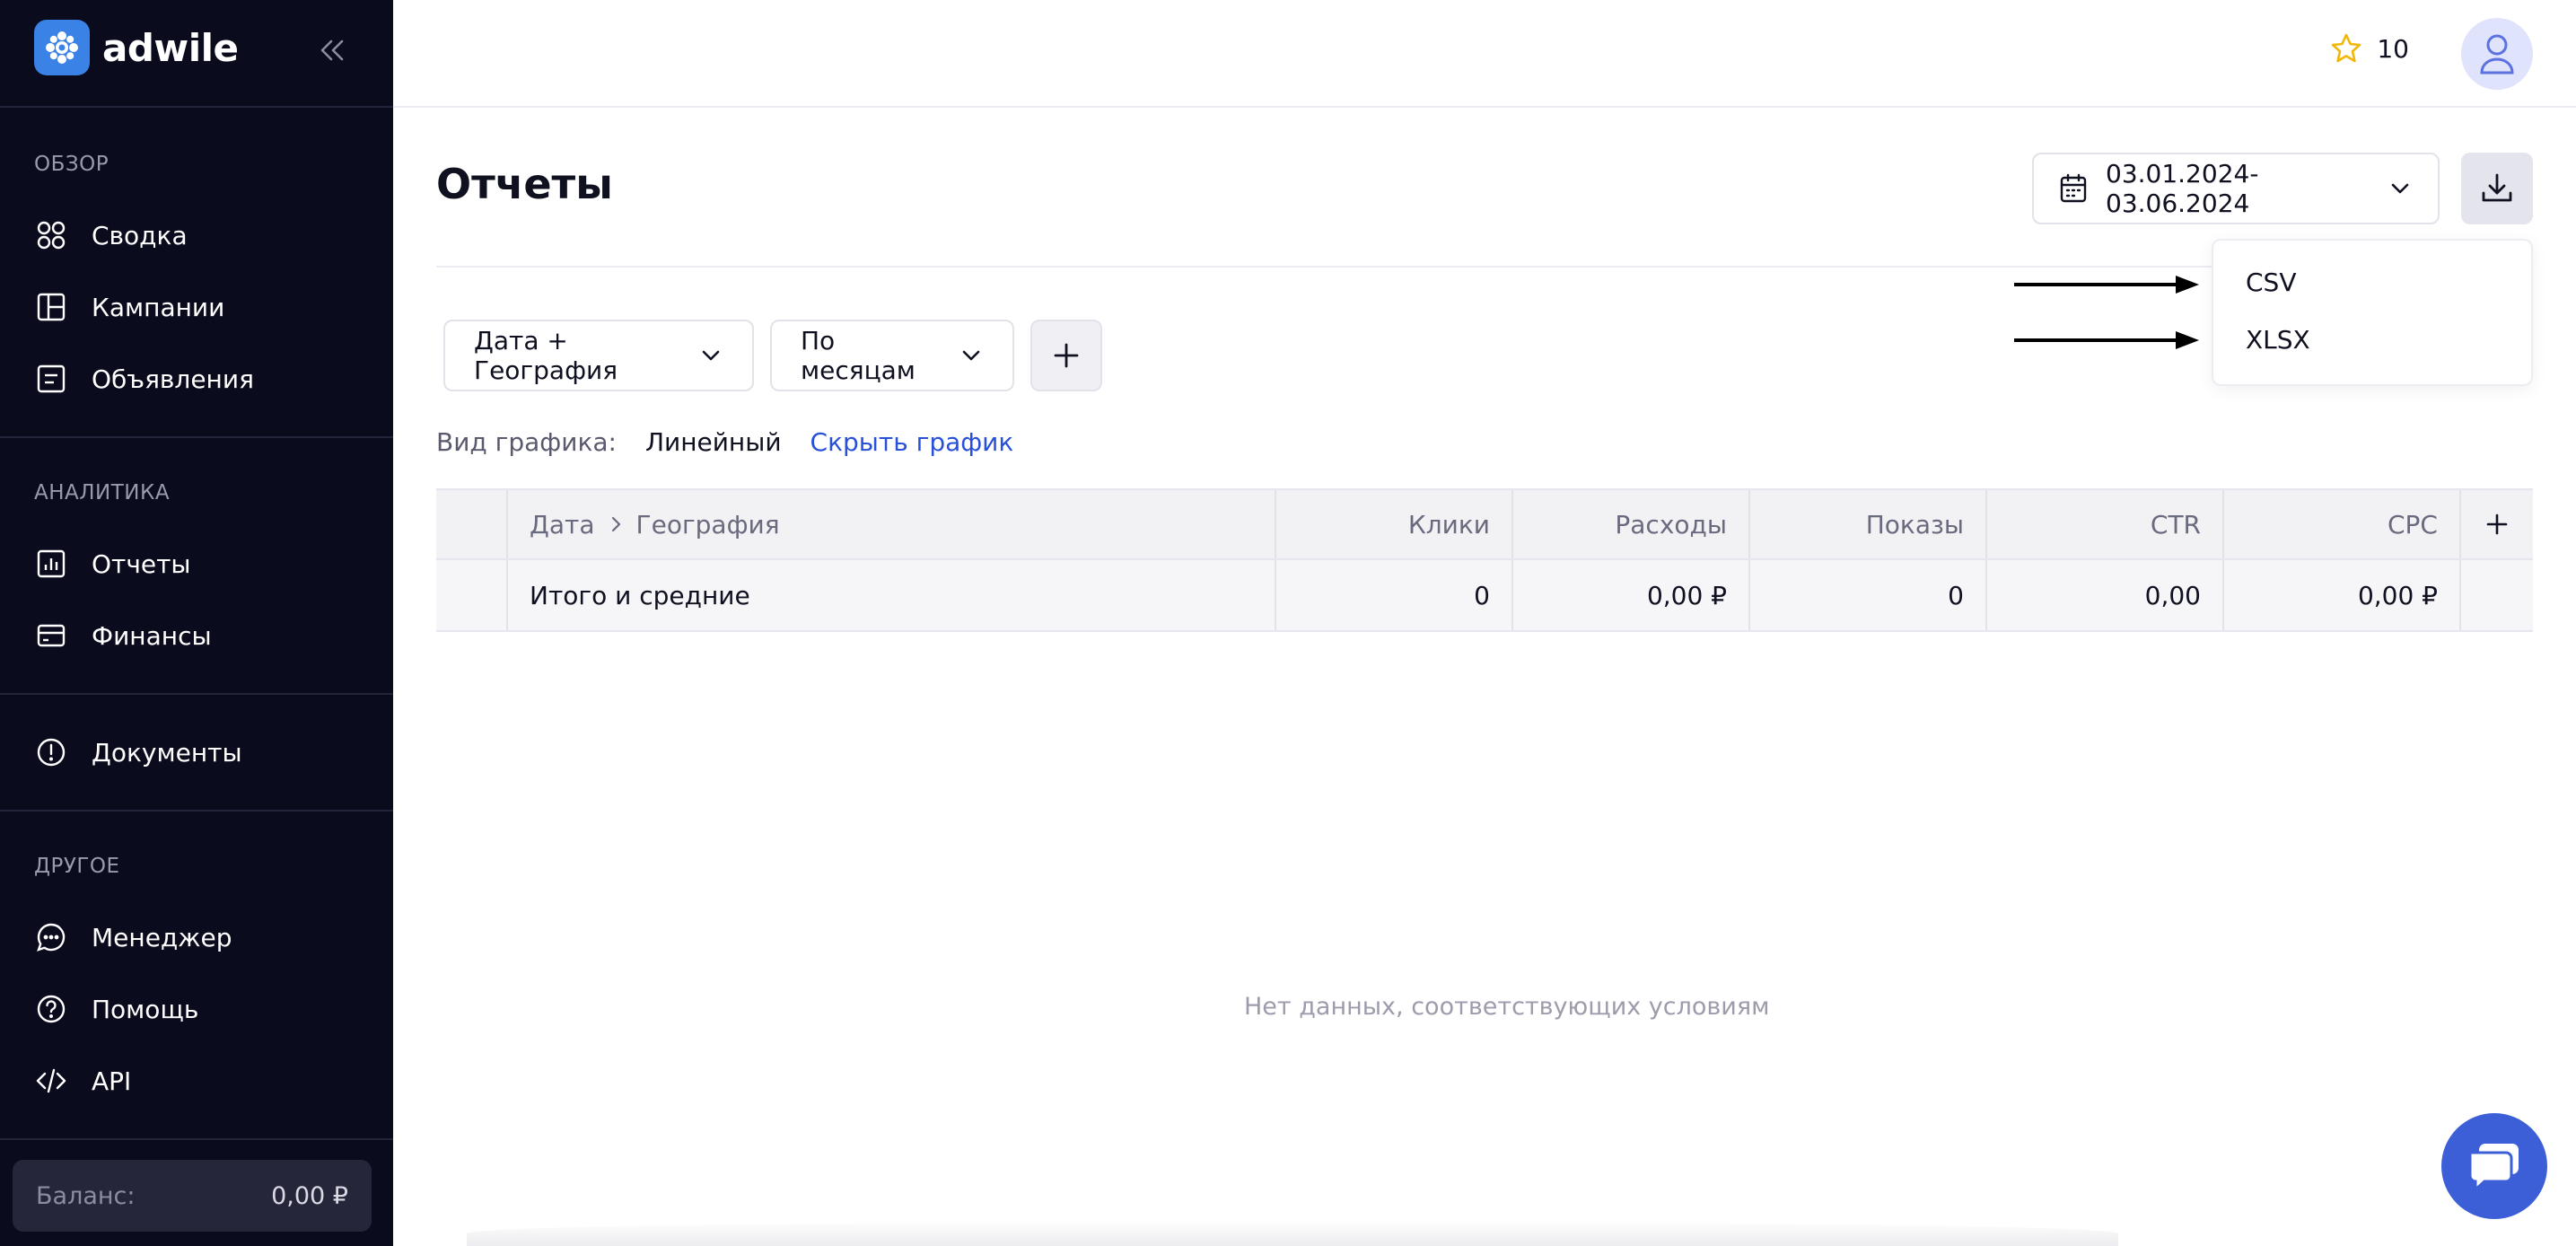 The height and width of the screenshot is (1246, 2576). What do you see at coordinates (546, 355) in the screenshot?
I see `grouping-value: Дата + География` at bounding box center [546, 355].